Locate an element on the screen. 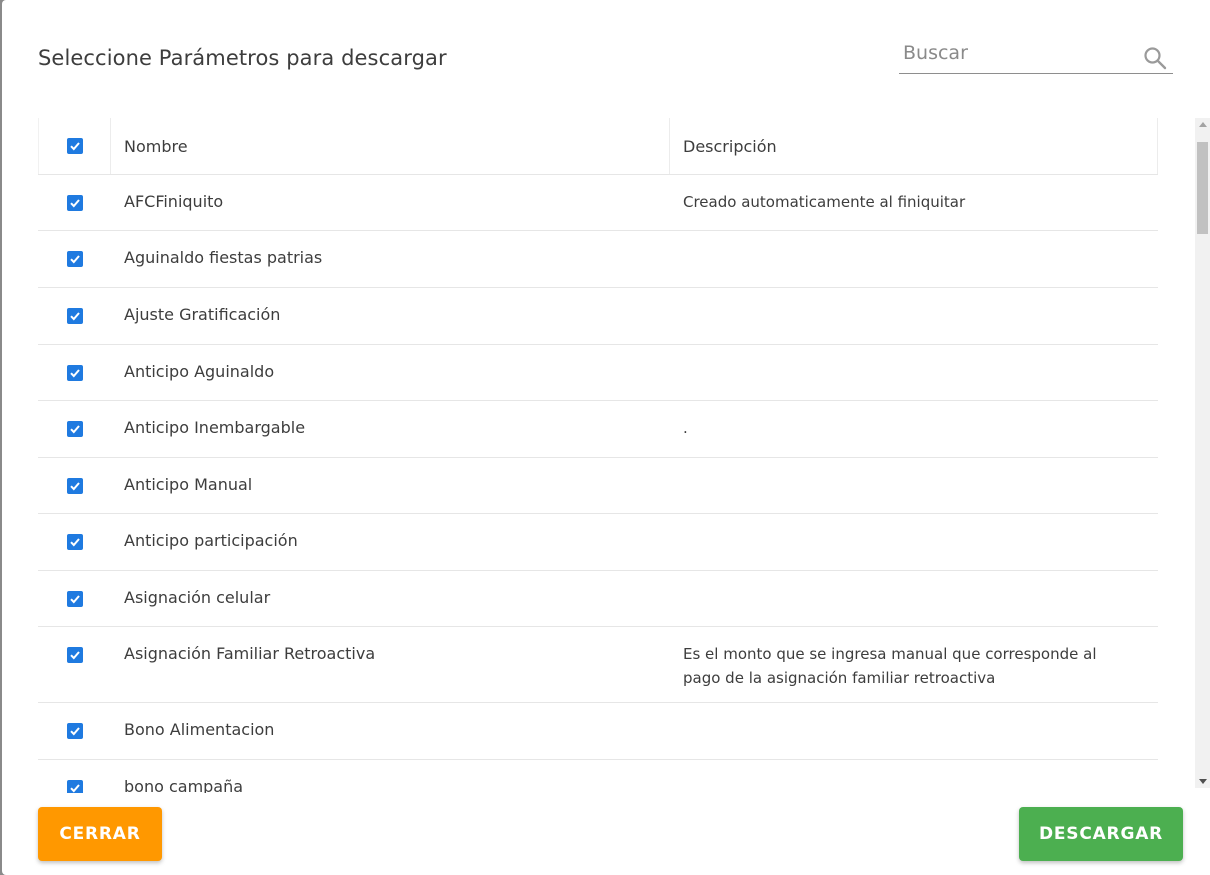 Image resolution: width=1210 pixels, height=875 pixels. table-row: Aguinaldo fiestas patrias is located at coordinates (598, 259).